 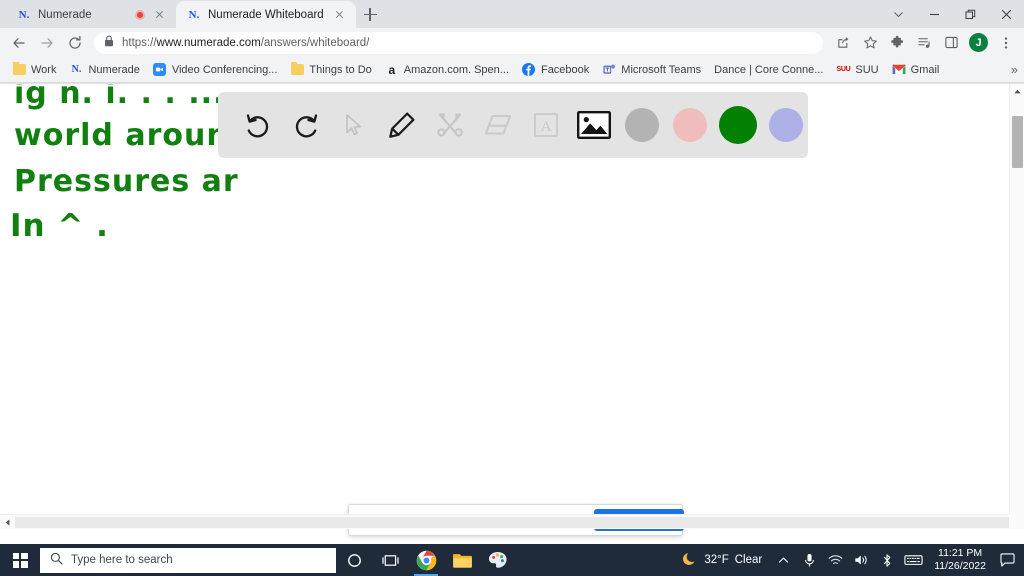 I want to click on bookmark-label: Facebook, so click(x=565, y=69).